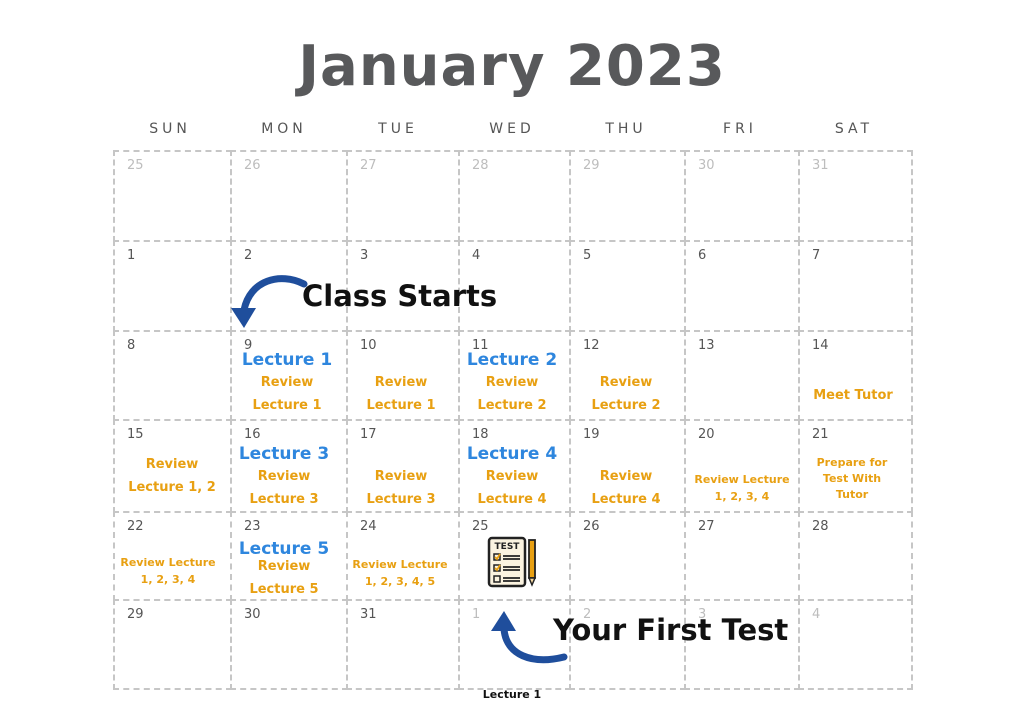  Describe the element at coordinates (852, 478) in the screenshot. I see `event-prepare-line2: Test With` at that location.